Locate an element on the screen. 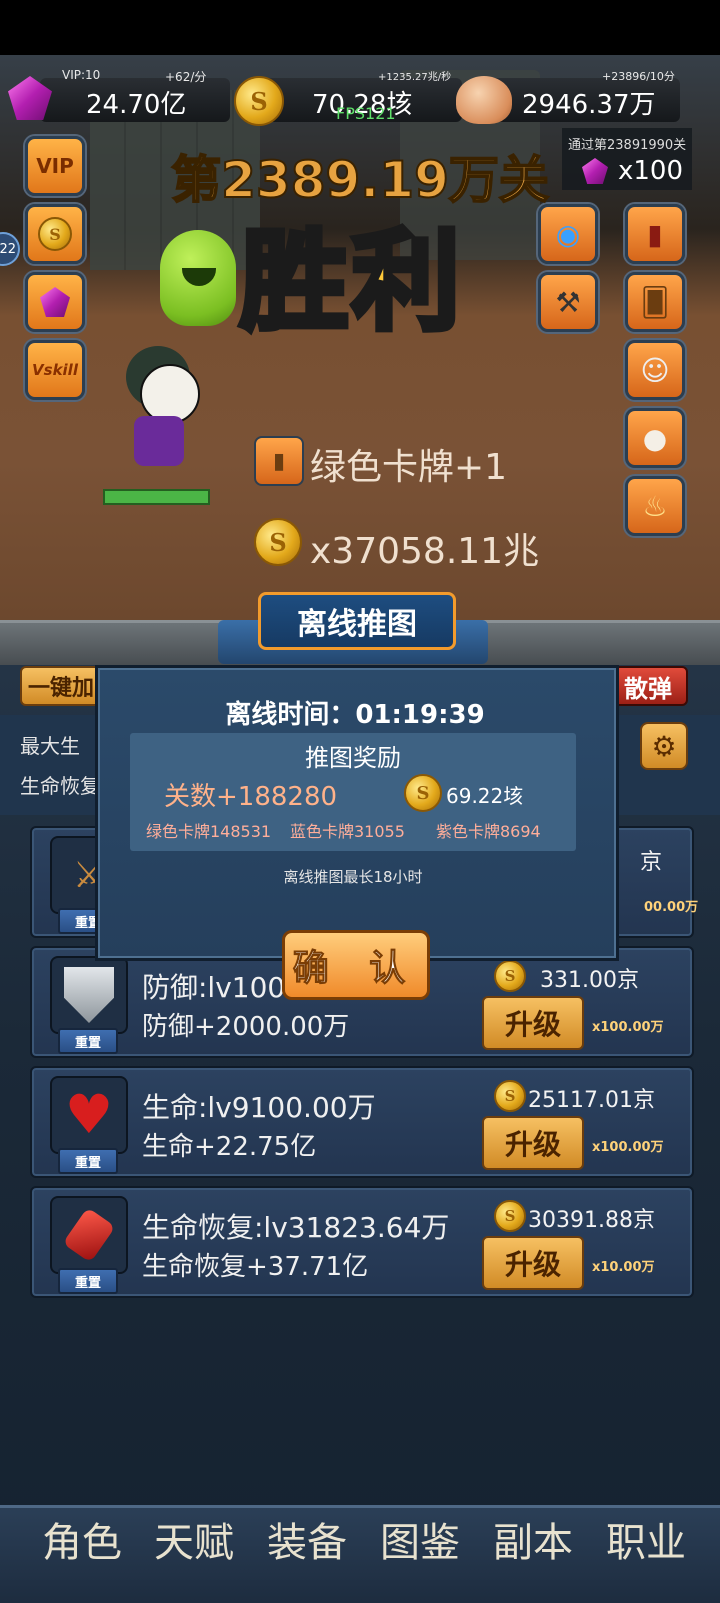 Image resolution: width=720 pixels, height=1603 pixels. upgrade-multiplier: x10.00万 is located at coordinates (623, 1267).